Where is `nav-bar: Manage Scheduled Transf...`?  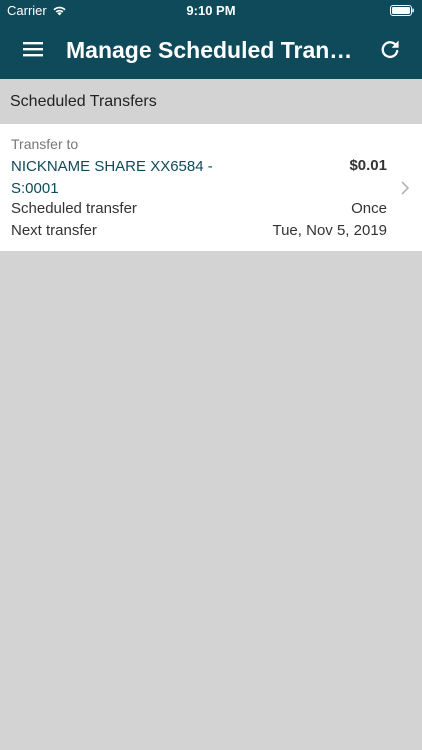
nav-bar: Manage Scheduled Transf... is located at coordinates (211, 50).